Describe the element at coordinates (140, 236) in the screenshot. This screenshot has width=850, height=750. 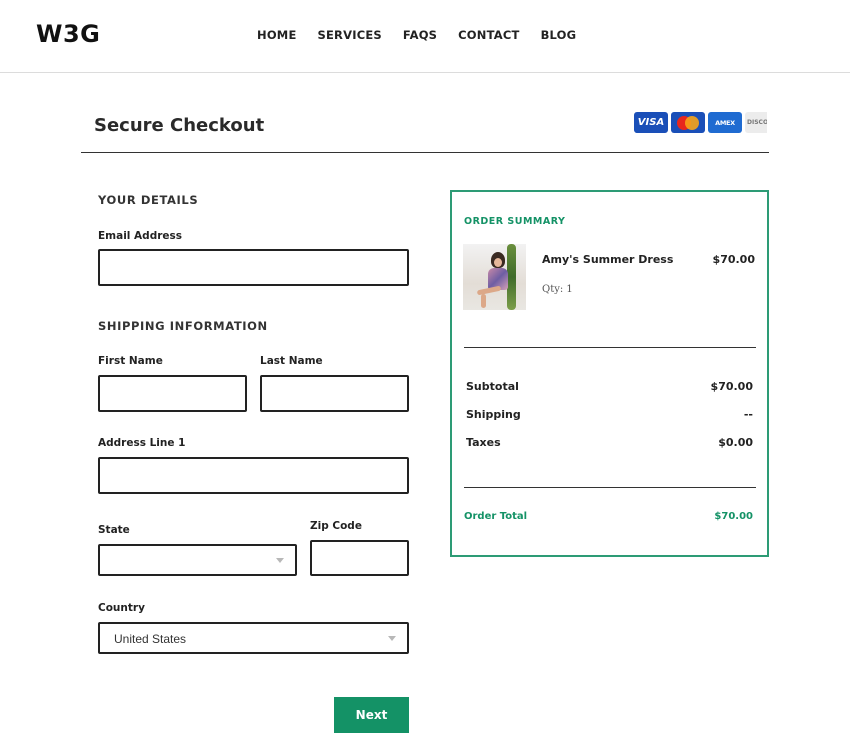
I see `email-label: Email Address` at that location.